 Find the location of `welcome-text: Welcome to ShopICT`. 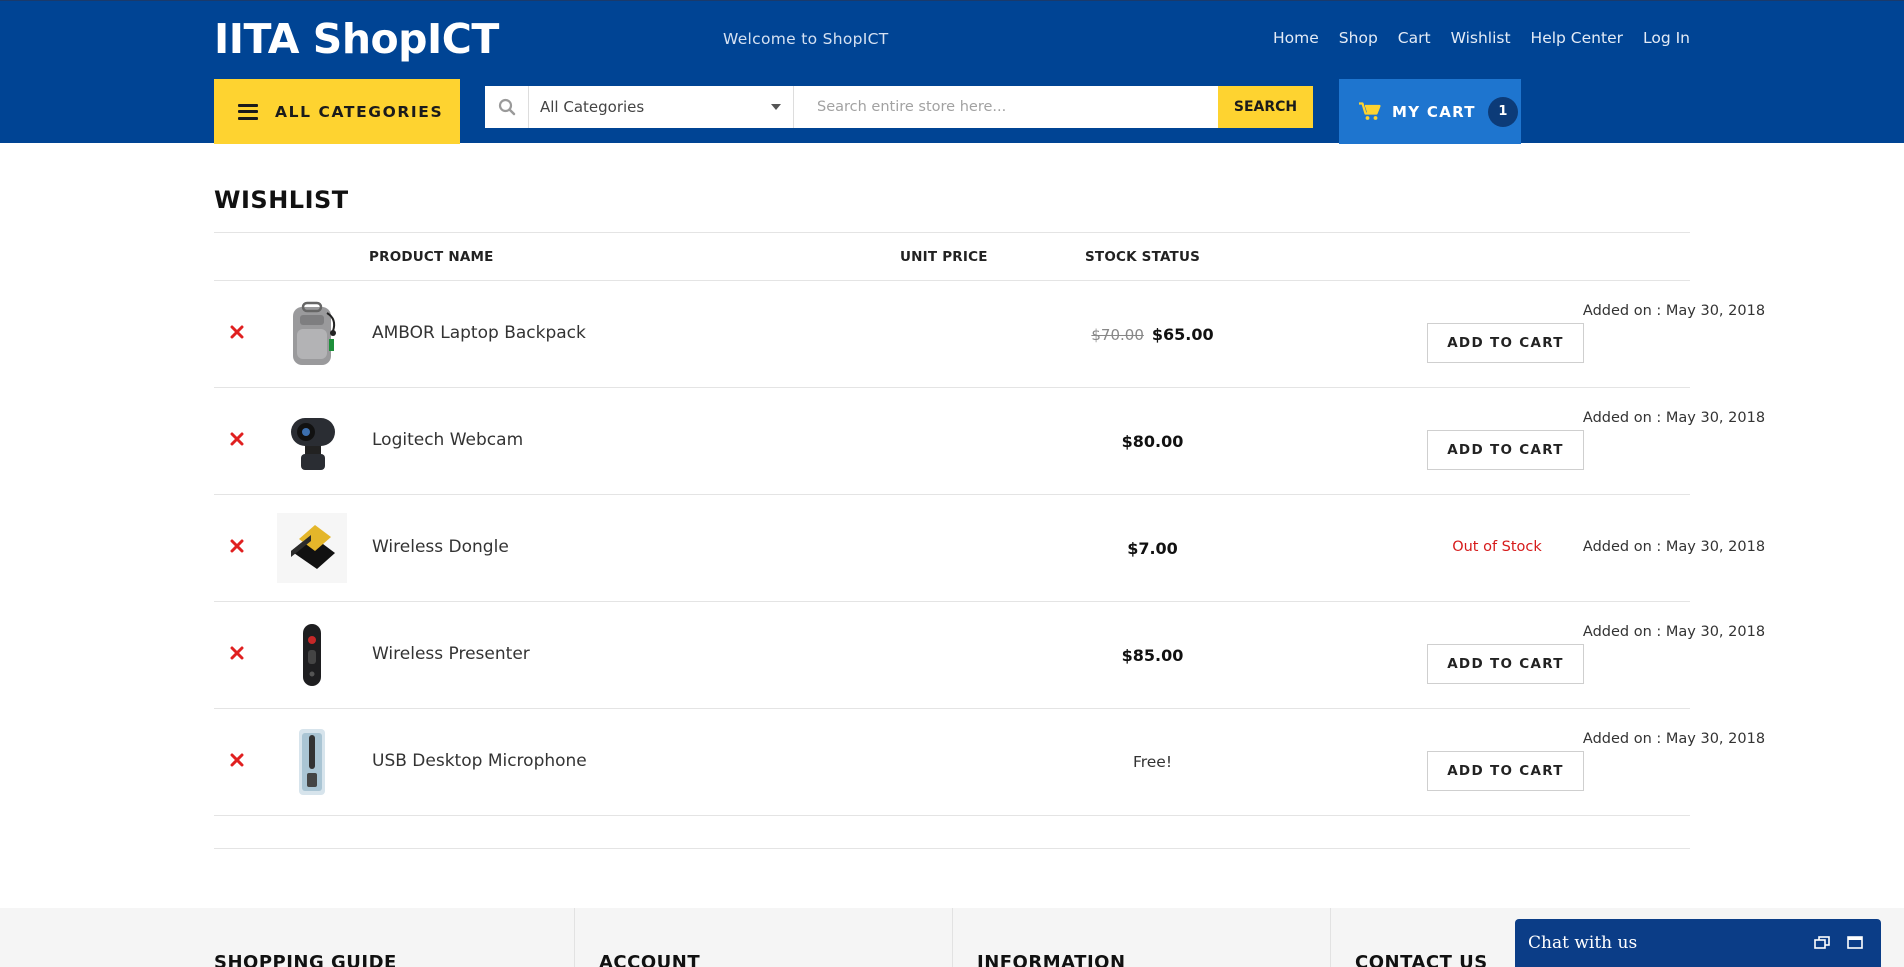

welcome-text: Welcome to ShopICT is located at coordinates (806, 39).